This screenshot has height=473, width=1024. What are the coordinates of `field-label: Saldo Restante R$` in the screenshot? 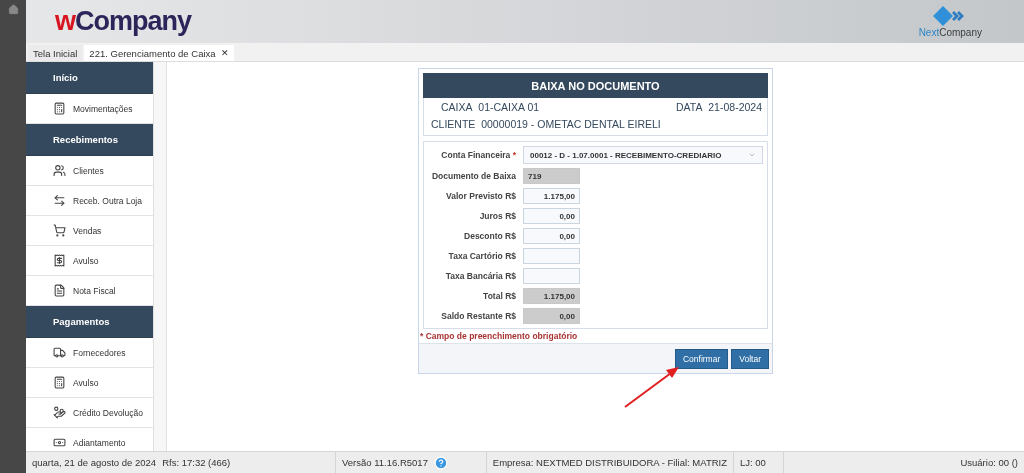 It's located at (478, 316).